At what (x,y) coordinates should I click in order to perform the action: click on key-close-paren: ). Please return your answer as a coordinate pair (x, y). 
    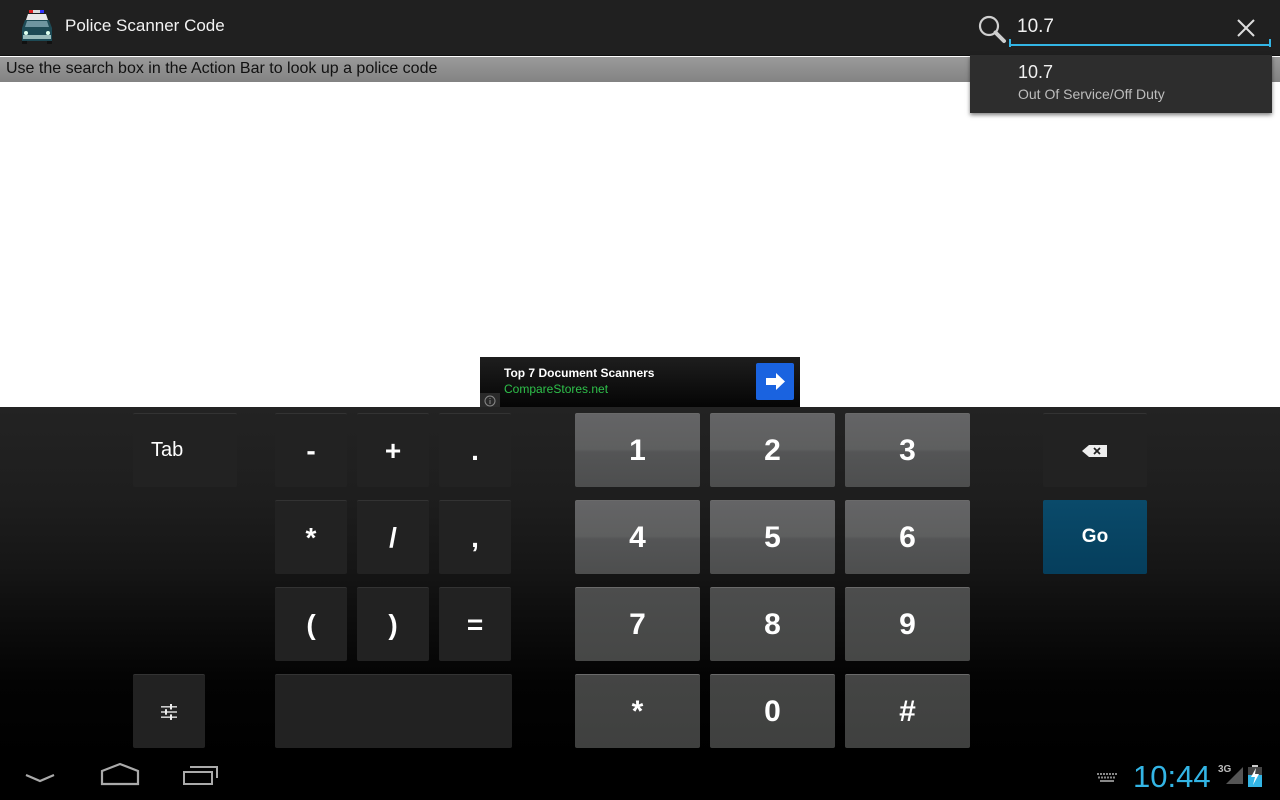
    Looking at the image, I should click on (393, 624).